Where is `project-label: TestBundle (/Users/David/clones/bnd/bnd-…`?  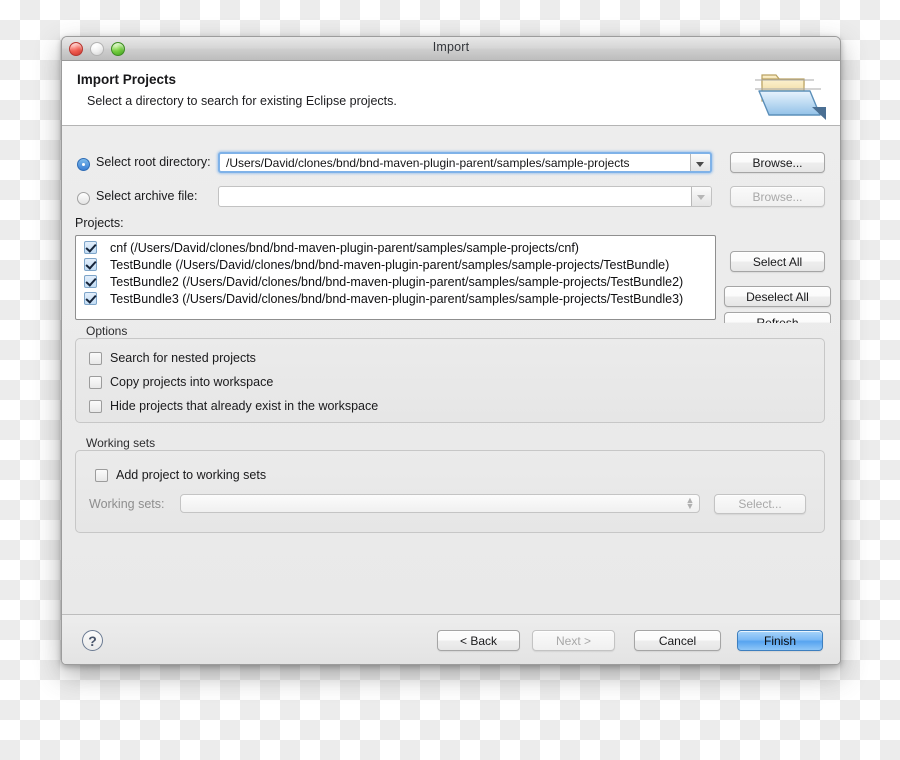
project-label: TestBundle (/Users/David/clones/bnd/bnd-… is located at coordinates (390, 264).